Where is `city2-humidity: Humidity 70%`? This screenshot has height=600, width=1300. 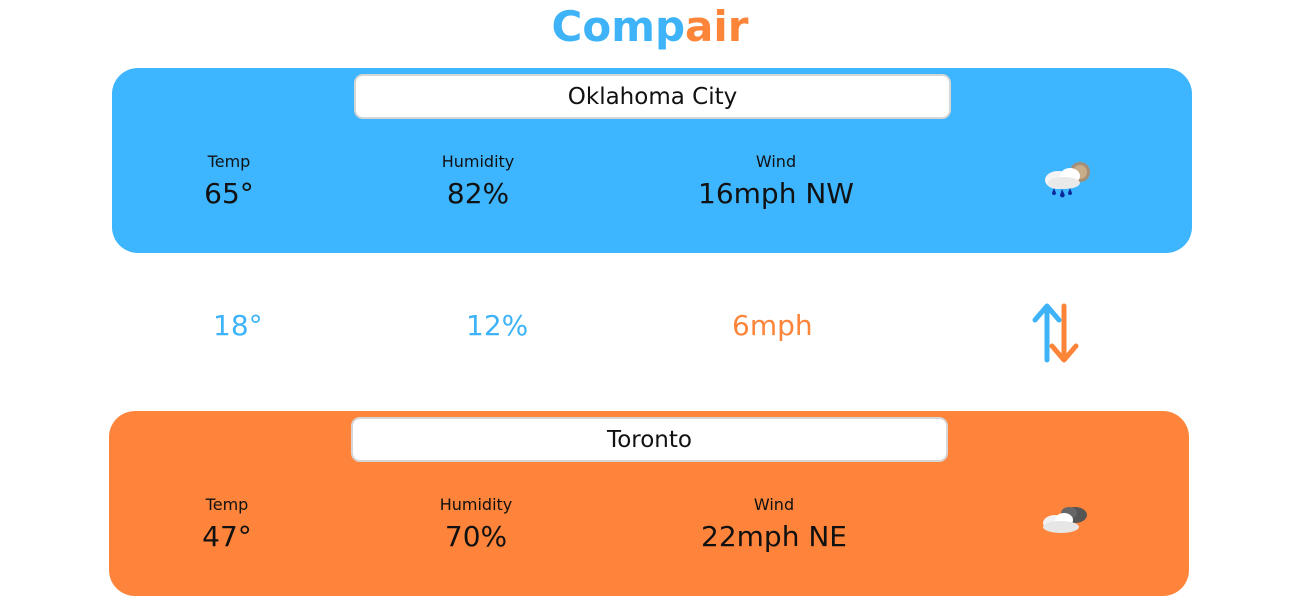 city2-humidity: Humidity 70% is located at coordinates (476, 524).